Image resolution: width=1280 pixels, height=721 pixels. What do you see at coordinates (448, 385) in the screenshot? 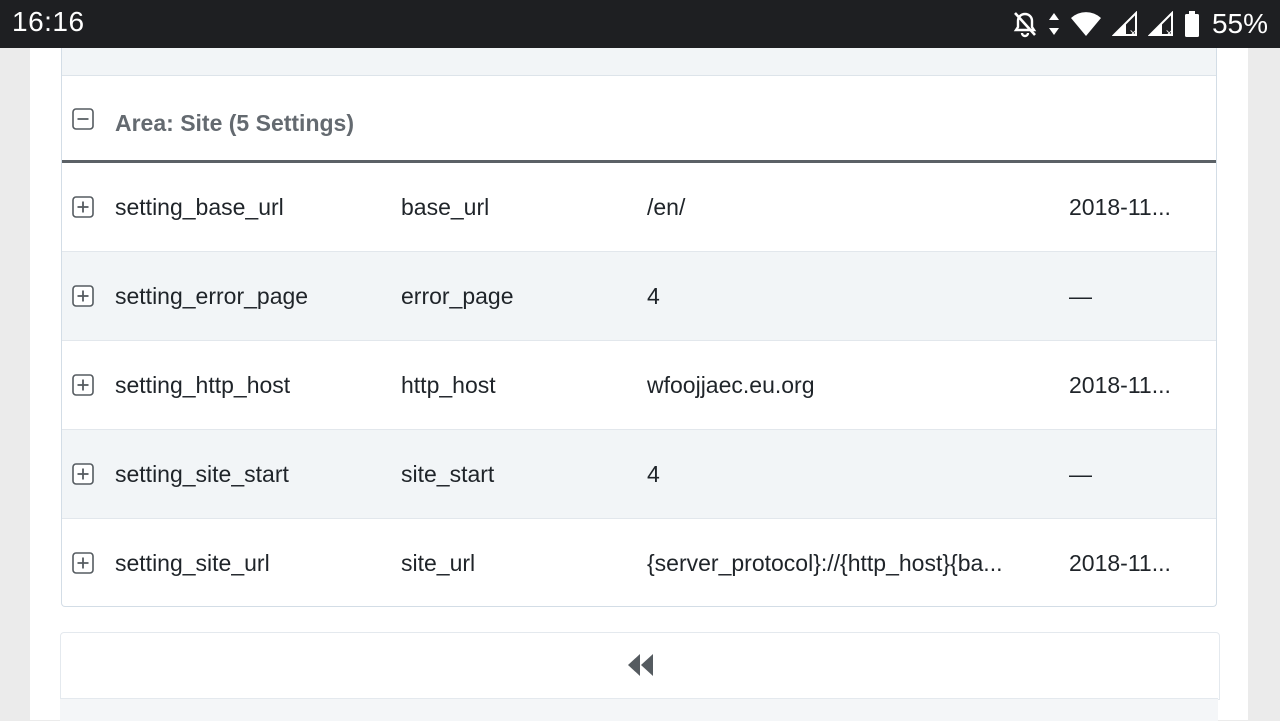
I see `setting-key: http_host` at bounding box center [448, 385].